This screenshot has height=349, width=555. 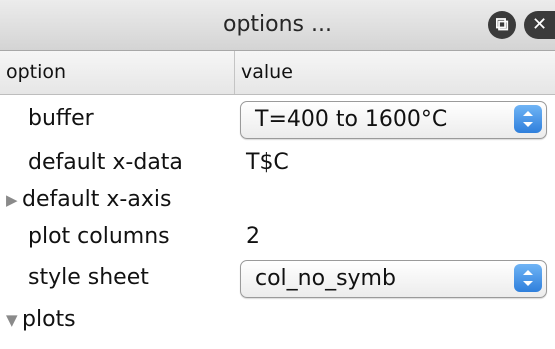 What do you see at coordinates (277, 320) in the screenshot?
I see `option-row-plots: ▼ plots` at bounding box center [277, 320].